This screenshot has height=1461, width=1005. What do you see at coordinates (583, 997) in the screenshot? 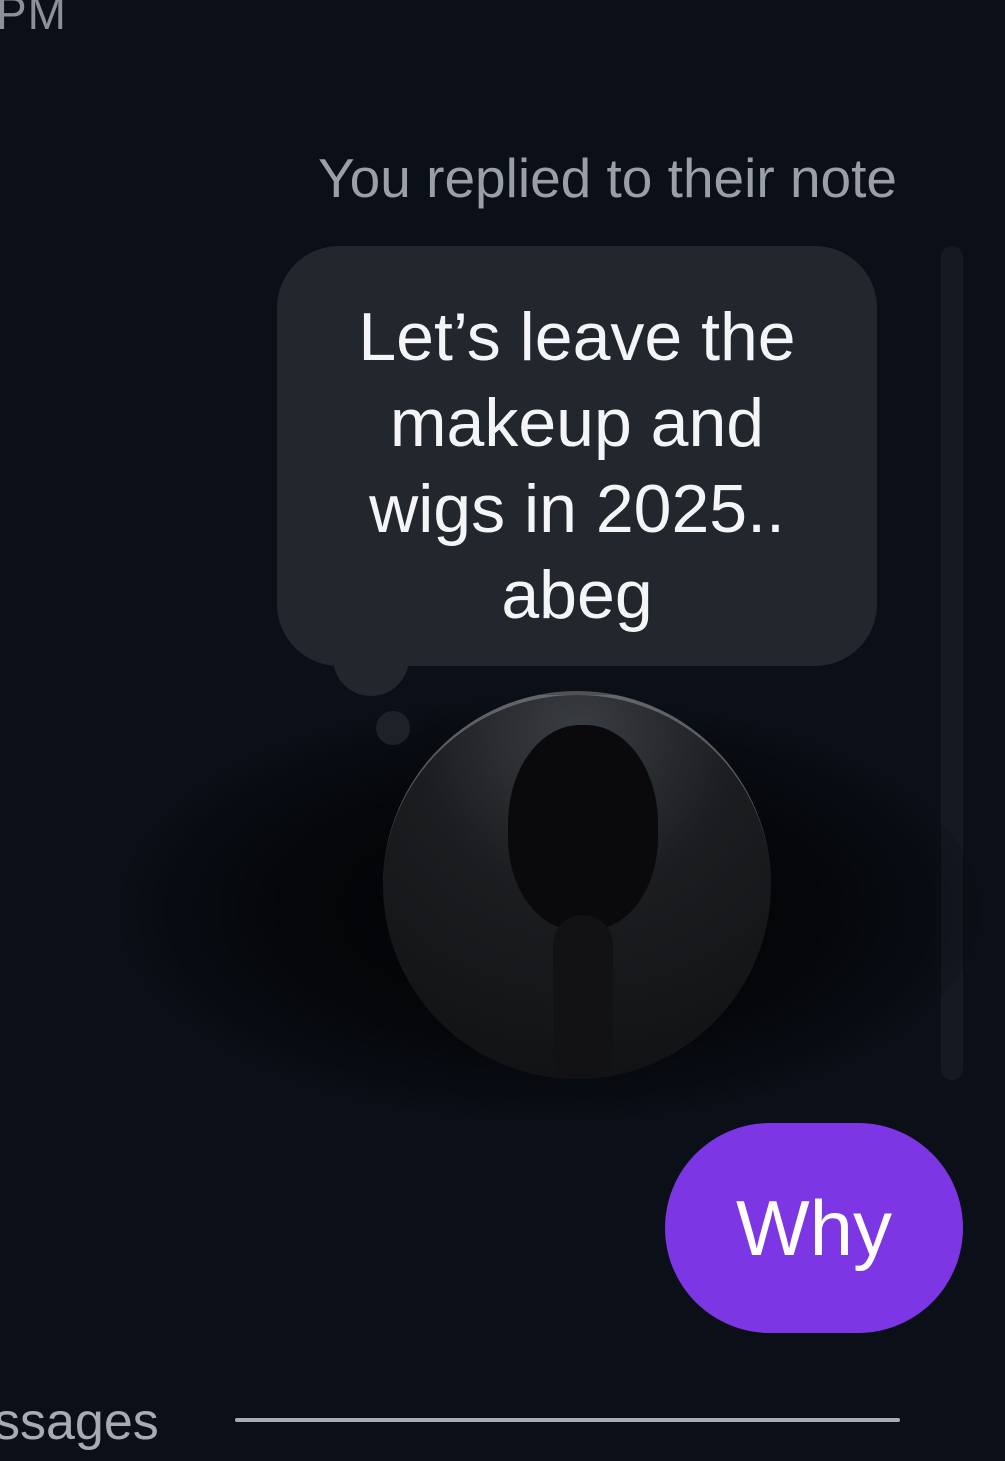
I see `avatar-body-silhouette` at bounding box center [583, 997].